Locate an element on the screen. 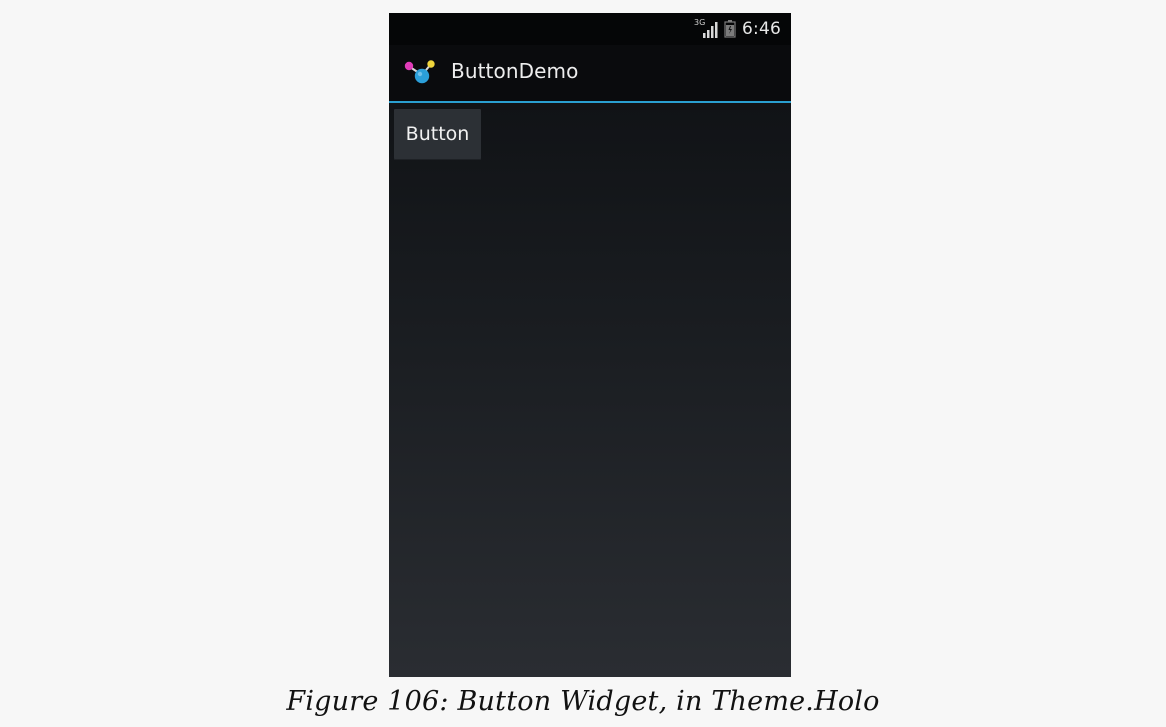 This screenshot has height=727, width=1166. signal-bars-icon is located at coordinates (710, 30).